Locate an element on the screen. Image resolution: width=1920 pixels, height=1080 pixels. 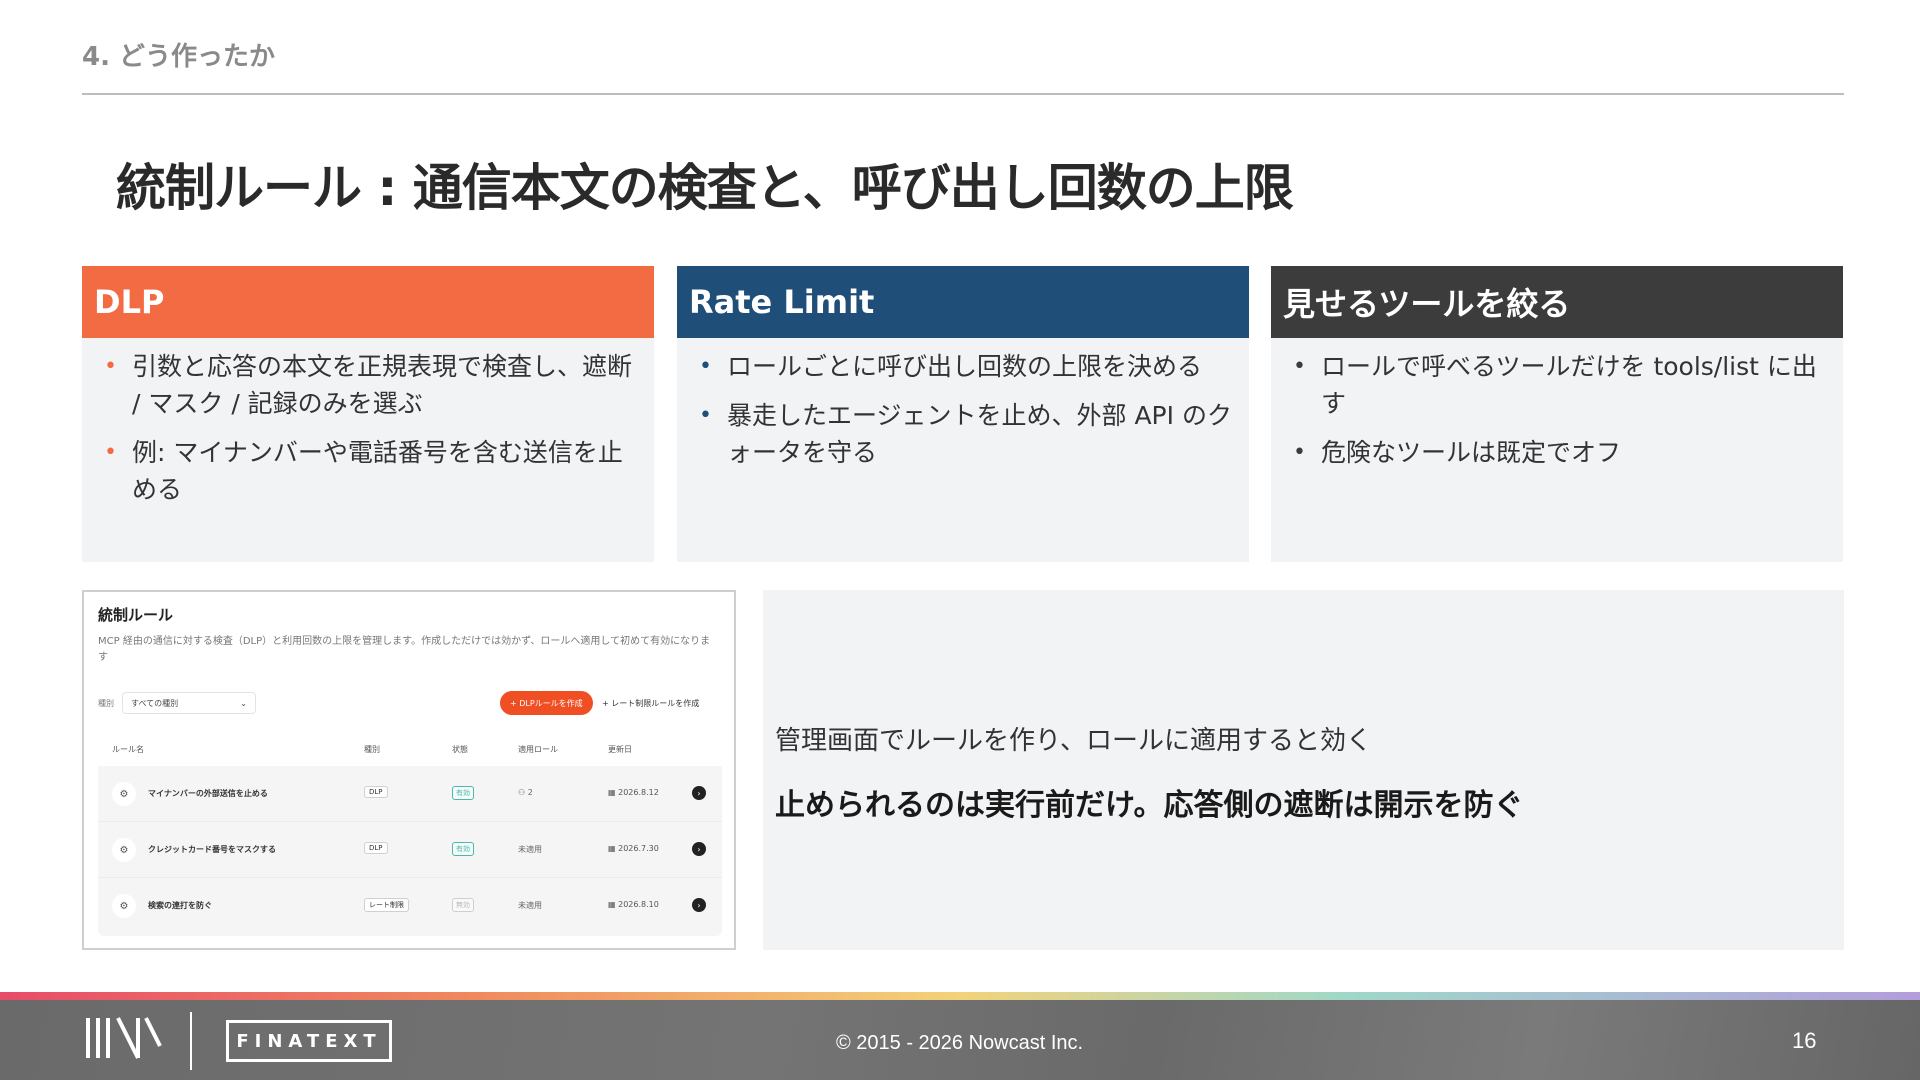
bullet-item: • ロールごとに呼び出し回数の上限を決める is located at coordinates (967, 366).